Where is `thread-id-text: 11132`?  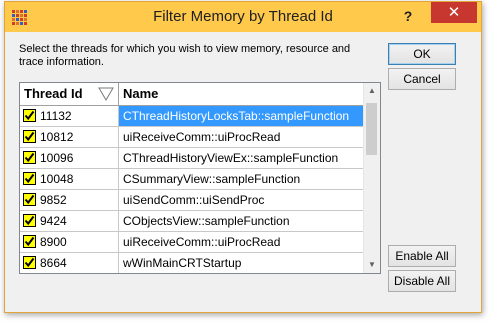
thread-id-text: 11132 is located at coordinates (56, 116).